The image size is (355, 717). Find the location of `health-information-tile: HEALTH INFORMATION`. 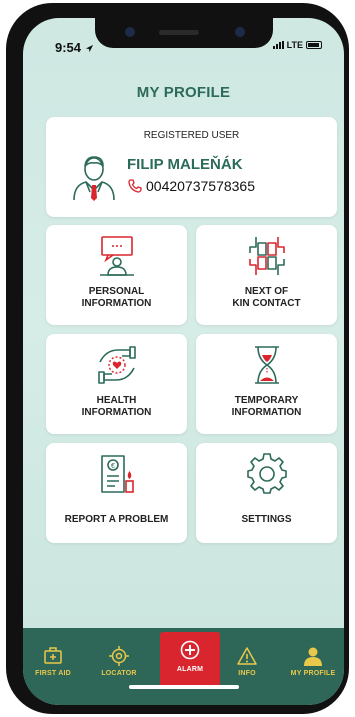

health-information-tile: HEALTH INFORMATION is located at coordinates (116, 384).